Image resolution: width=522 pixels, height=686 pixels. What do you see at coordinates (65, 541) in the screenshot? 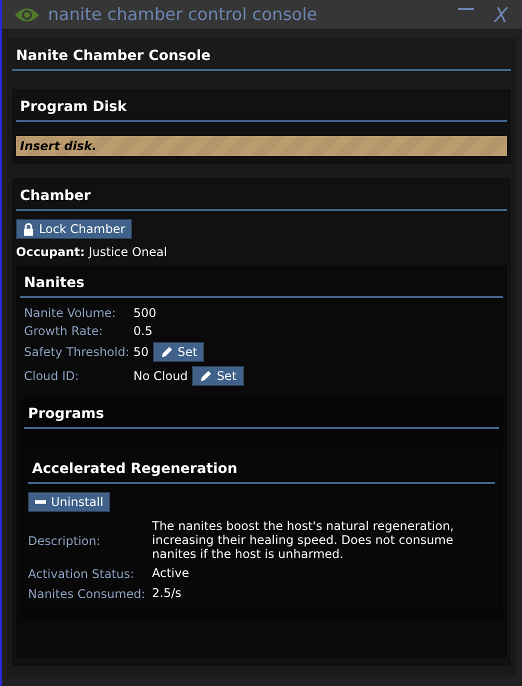
I see `field-label: Description:` at bounding box center [65, 541].